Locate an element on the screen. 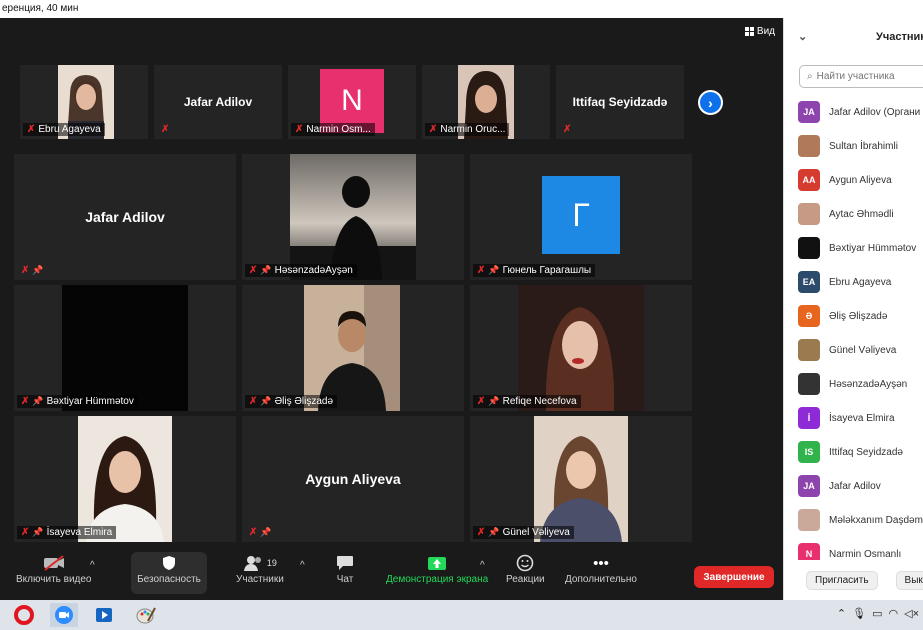  participant-row: İ İsayeva Elmira is located at coordinates (853, 418).